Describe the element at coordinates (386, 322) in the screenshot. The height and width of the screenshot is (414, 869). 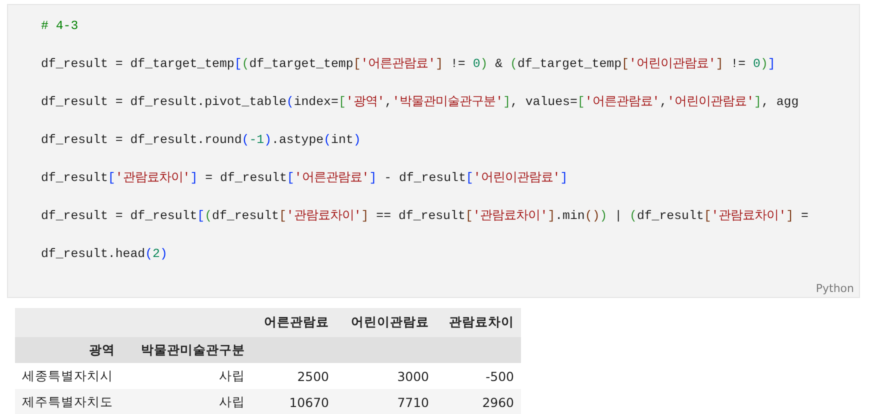
I see `column-header: 어린이관람료` at that location.